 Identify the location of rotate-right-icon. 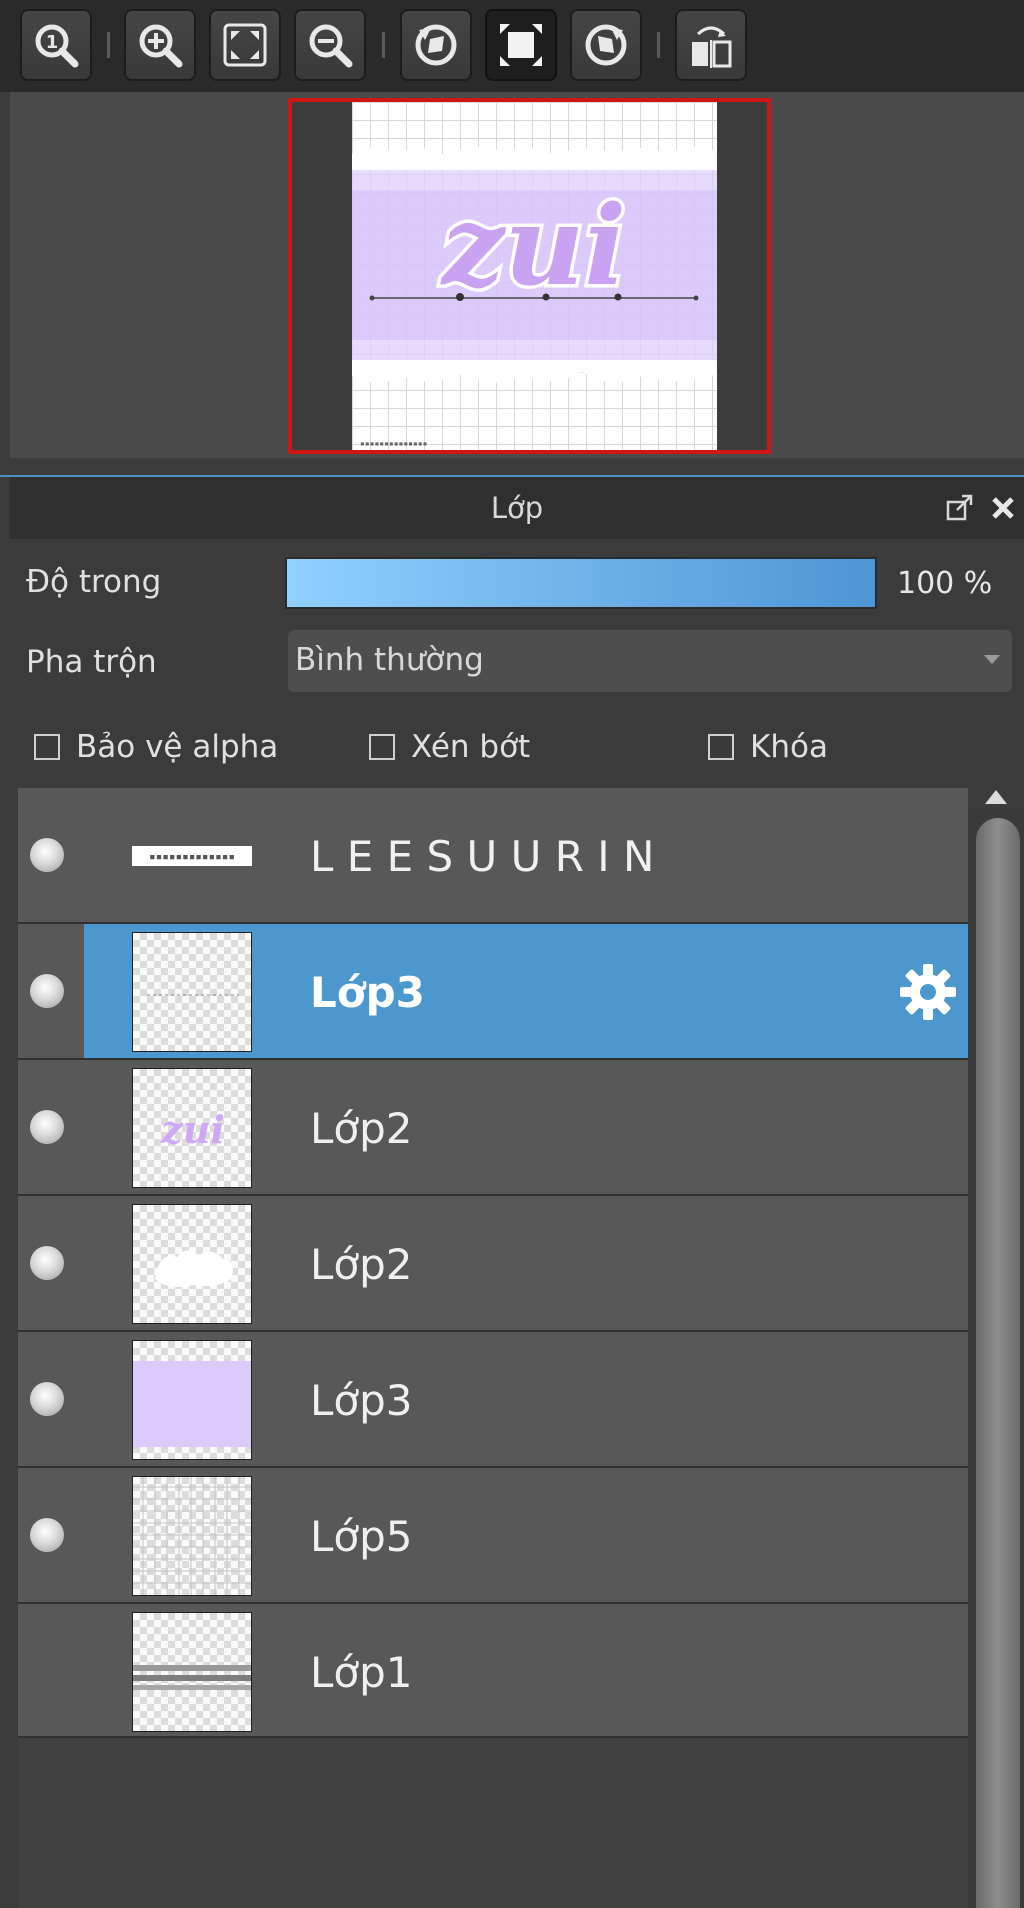
(606, 45).